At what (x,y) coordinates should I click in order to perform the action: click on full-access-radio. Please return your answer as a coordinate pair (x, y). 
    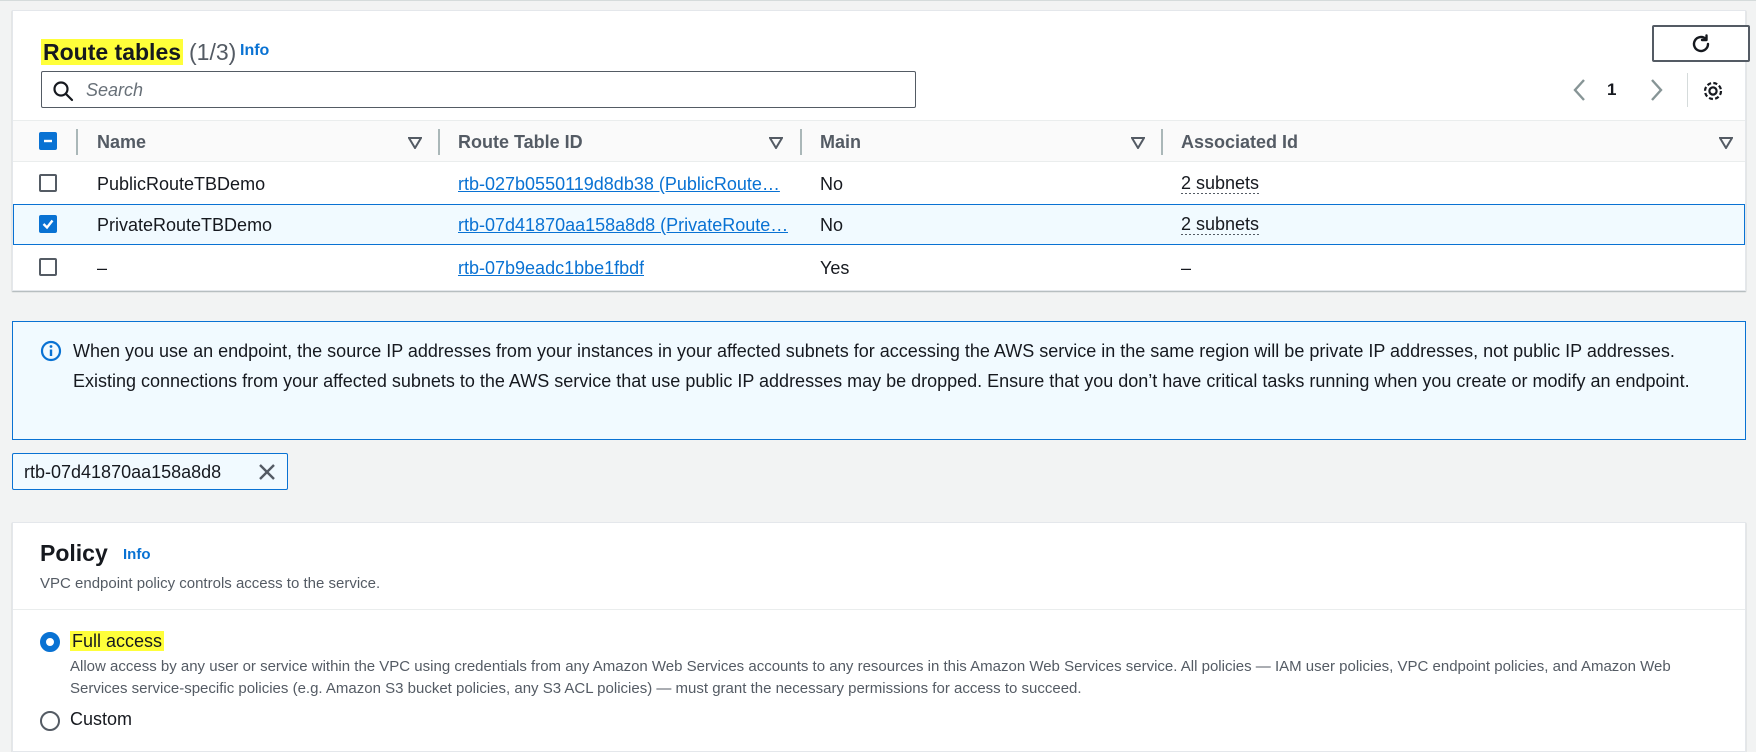
    Looking at the image, I should click on (50, 642).